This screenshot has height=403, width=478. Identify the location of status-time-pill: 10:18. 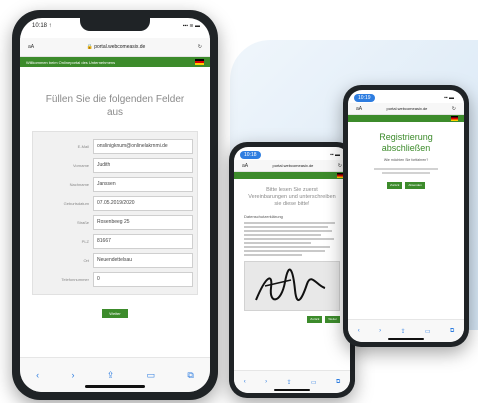
(250, 155).